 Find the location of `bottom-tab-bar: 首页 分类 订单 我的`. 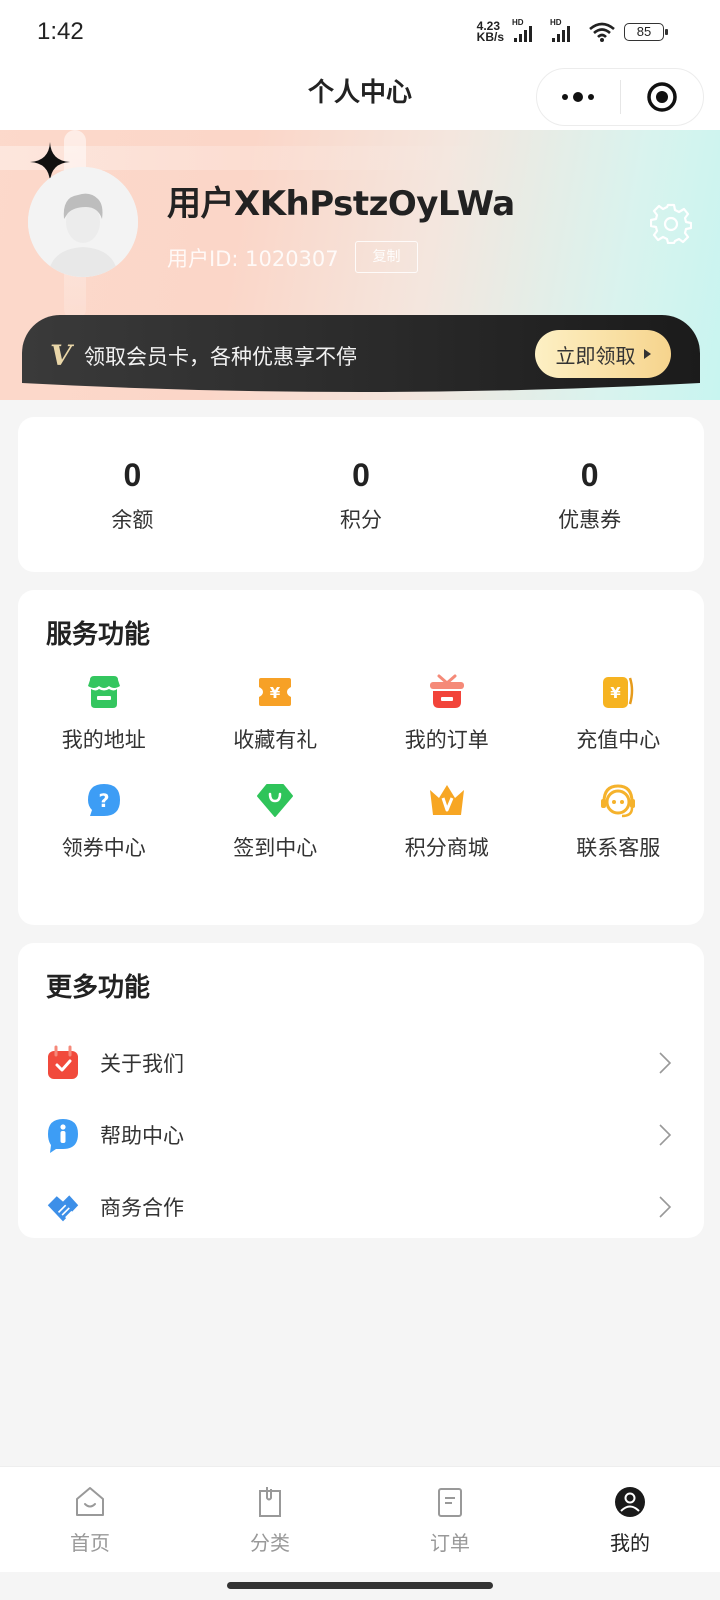

bottom-tab-bar: 首页 分类 订单 我的 is located at coordinates (360, 1519).